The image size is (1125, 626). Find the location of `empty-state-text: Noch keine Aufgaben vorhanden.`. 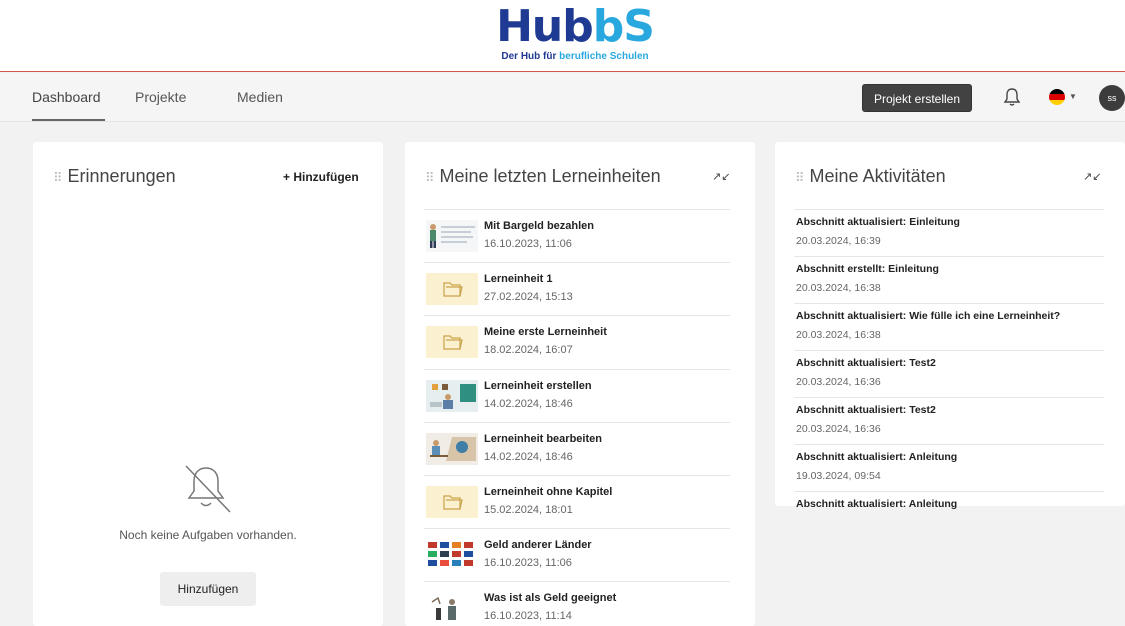

empty-state-text: Noch keine Aufgaben vorhanden. is located at coordinates (208, 535).